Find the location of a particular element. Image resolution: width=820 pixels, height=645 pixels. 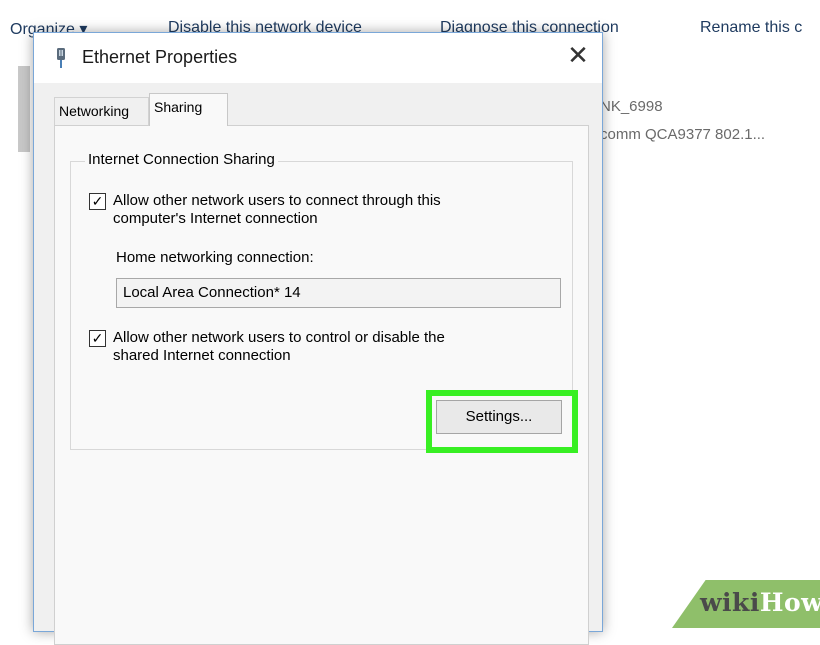

rename-connection-button: Rename this c is located at coordinates (751, 28).